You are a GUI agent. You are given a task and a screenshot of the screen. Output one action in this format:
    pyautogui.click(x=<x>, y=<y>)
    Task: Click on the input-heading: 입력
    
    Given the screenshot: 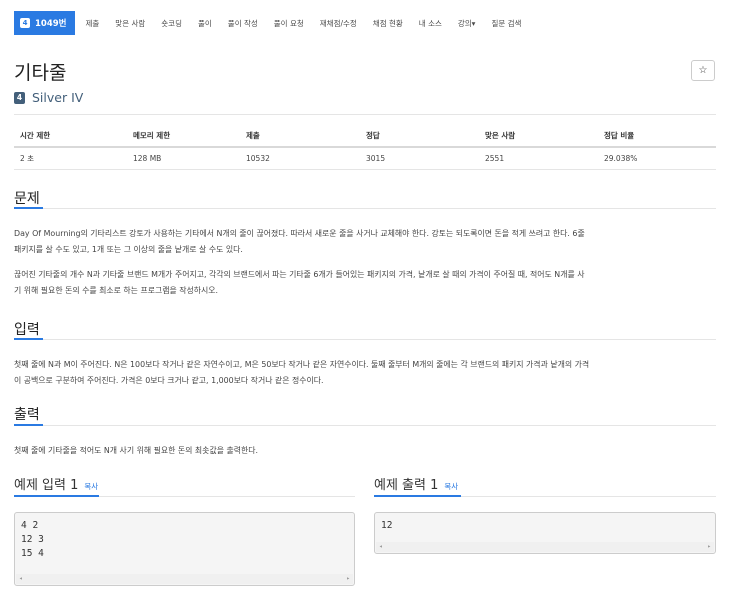 What is the action you would take?
    pyautogui.click(x=27, y=330)
    